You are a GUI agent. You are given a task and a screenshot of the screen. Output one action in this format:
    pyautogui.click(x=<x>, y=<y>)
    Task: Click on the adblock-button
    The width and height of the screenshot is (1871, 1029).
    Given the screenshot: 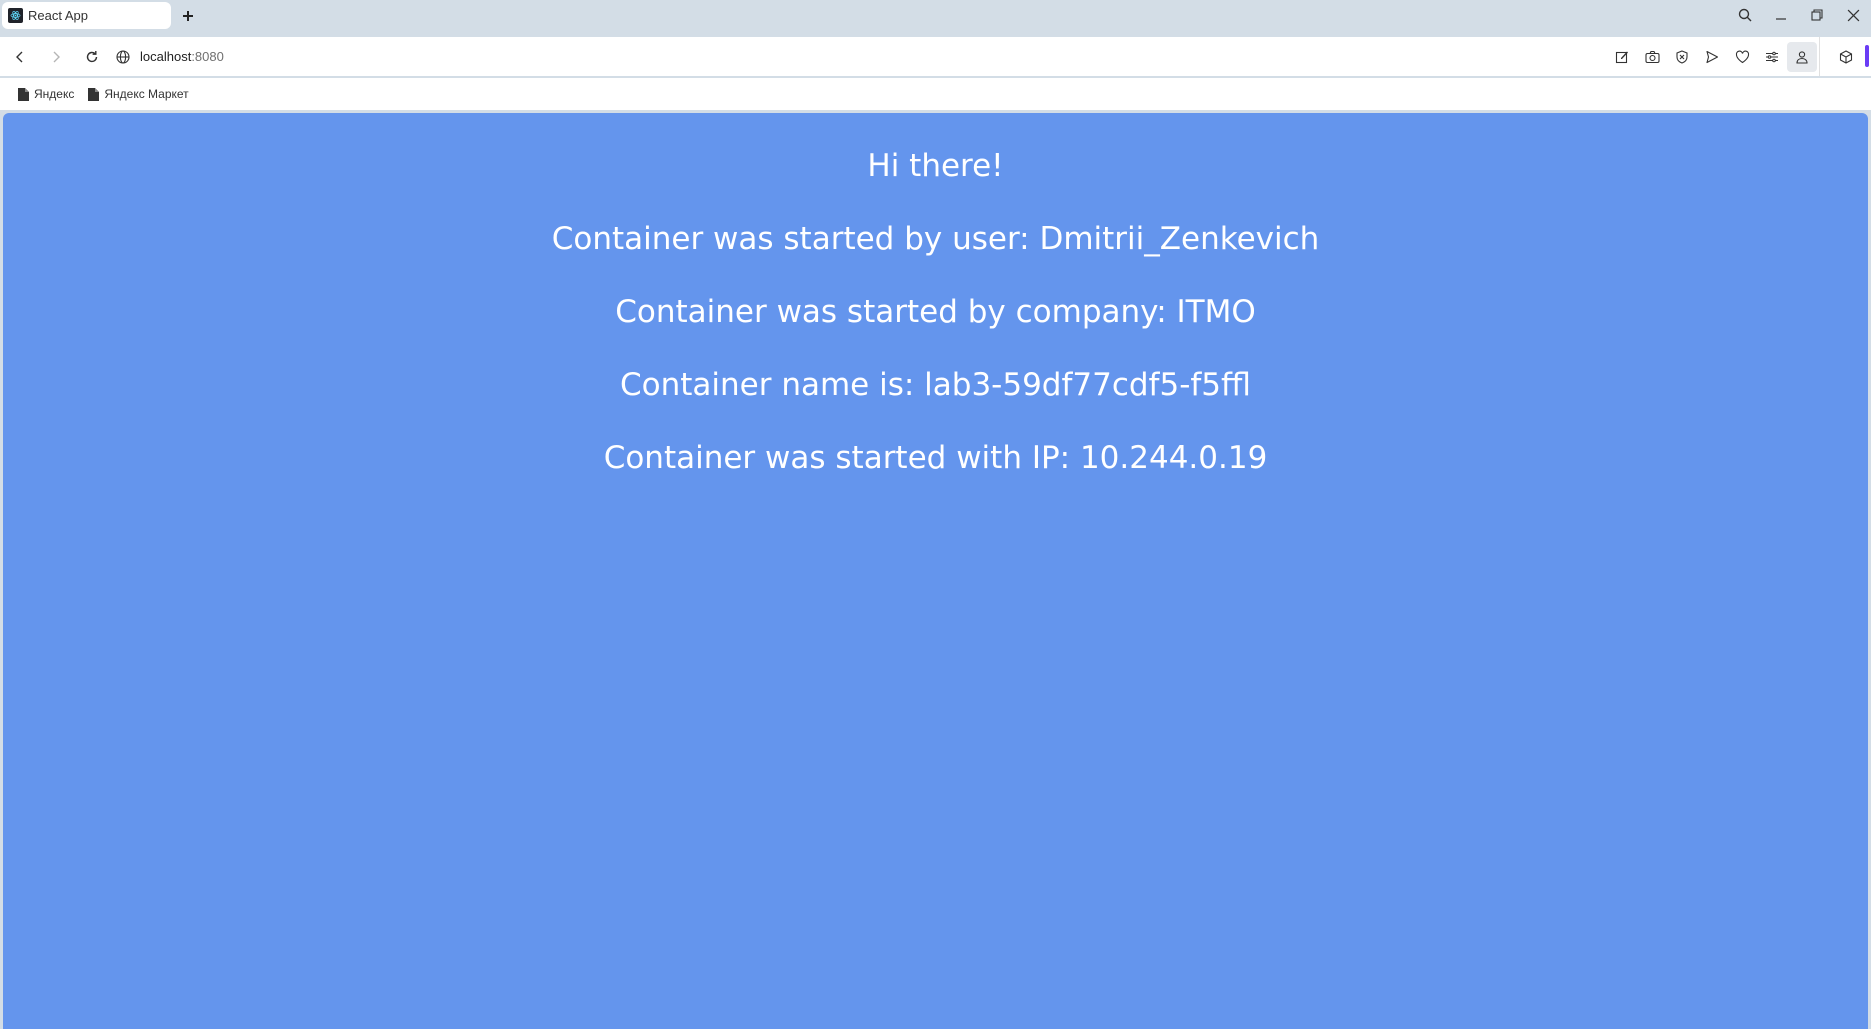 What is the action you would take?
    pyautogui.click(x=1682, y=57)
    